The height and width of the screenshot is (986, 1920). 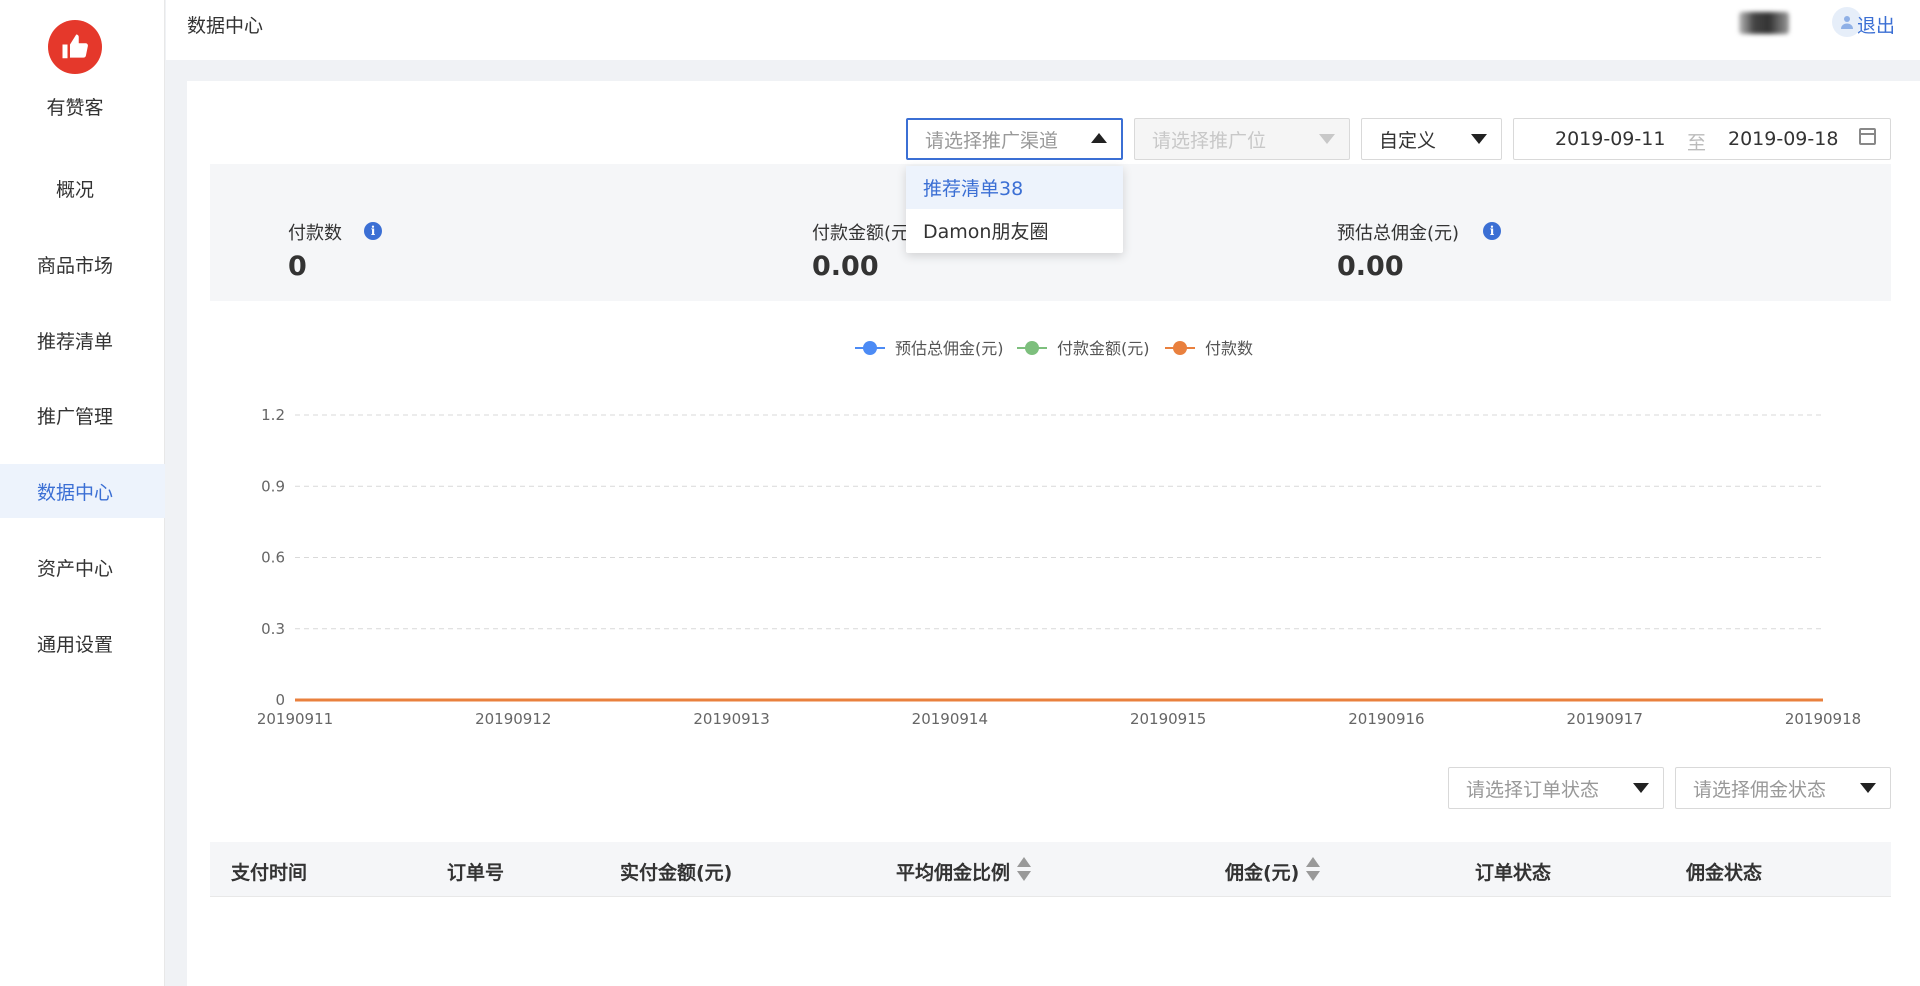 What do you see at coordinates (82, 188) in the screenshot?
I see `sidebar-item-overview: 概况` at bounding box center [82, 188].